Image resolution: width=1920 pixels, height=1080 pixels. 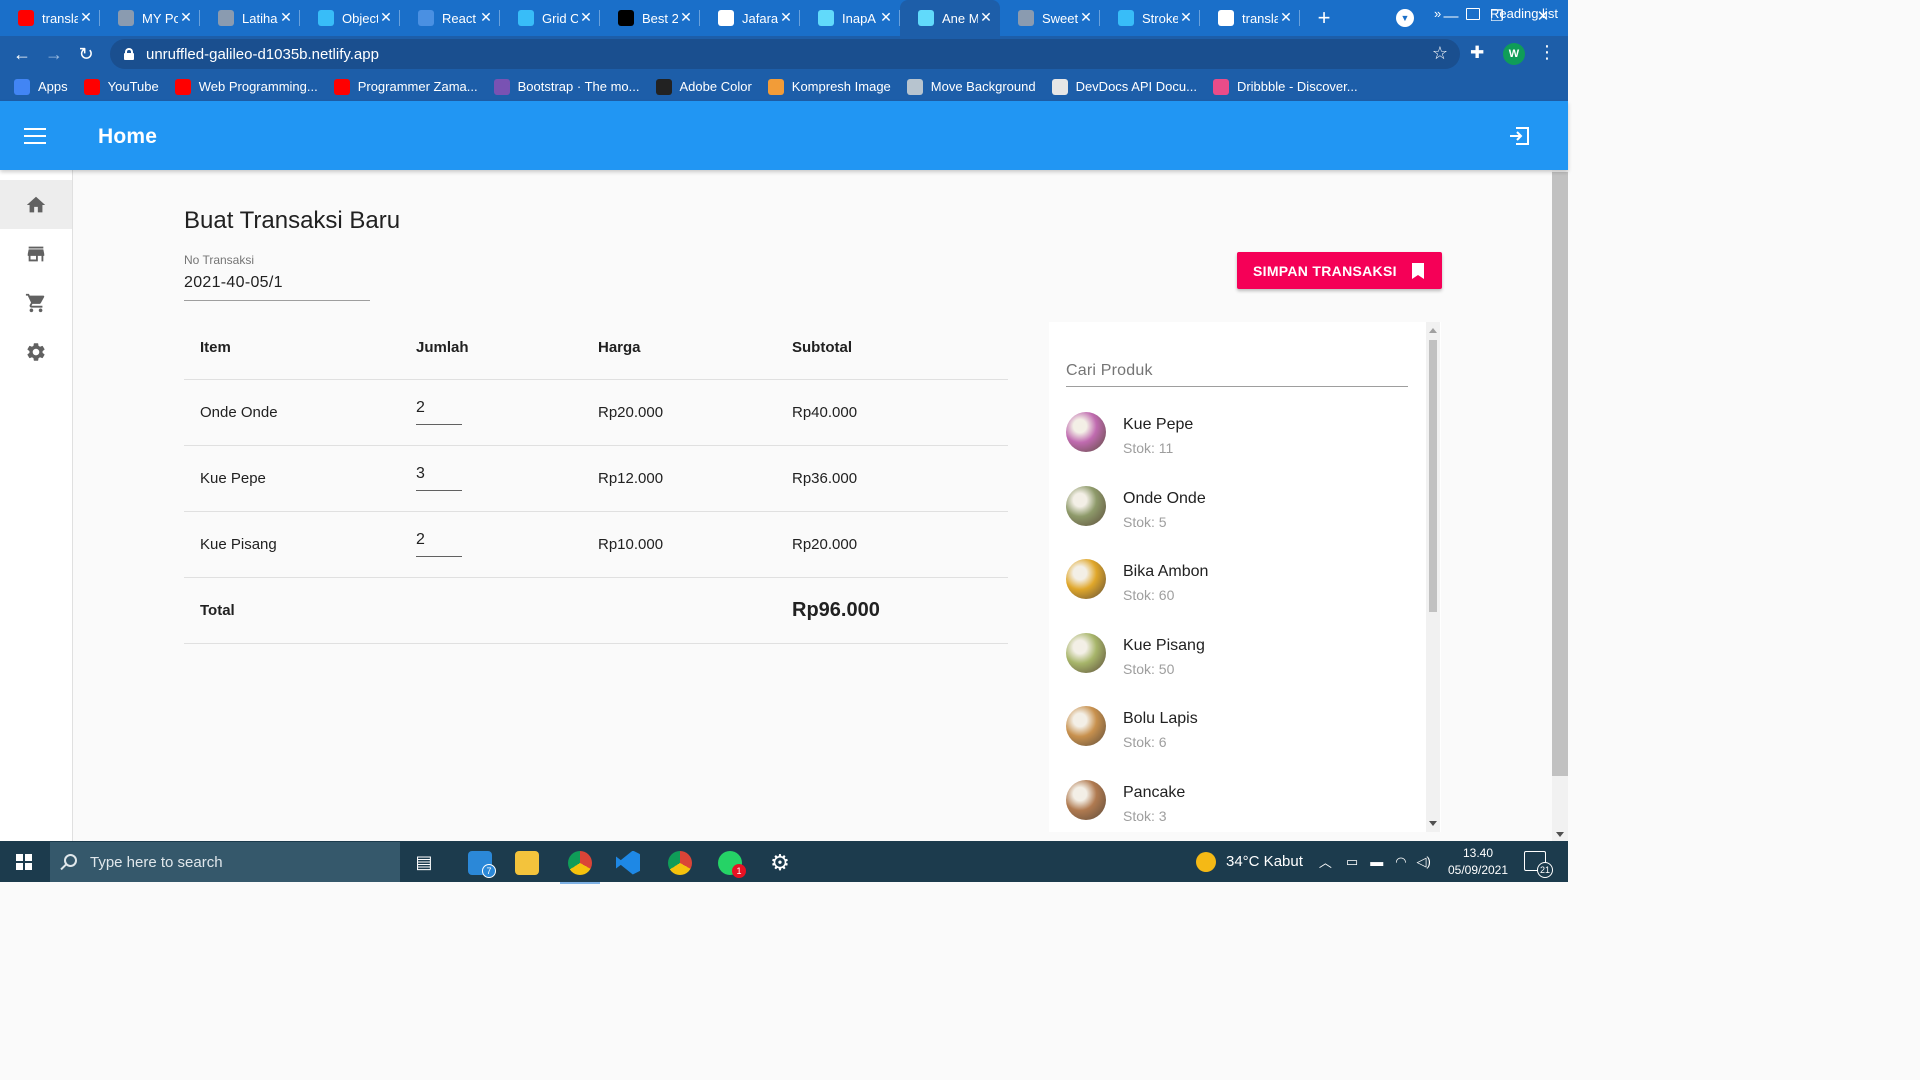 I want to click on browser-tab: Jafara ✕, so click(x=750, y=18).